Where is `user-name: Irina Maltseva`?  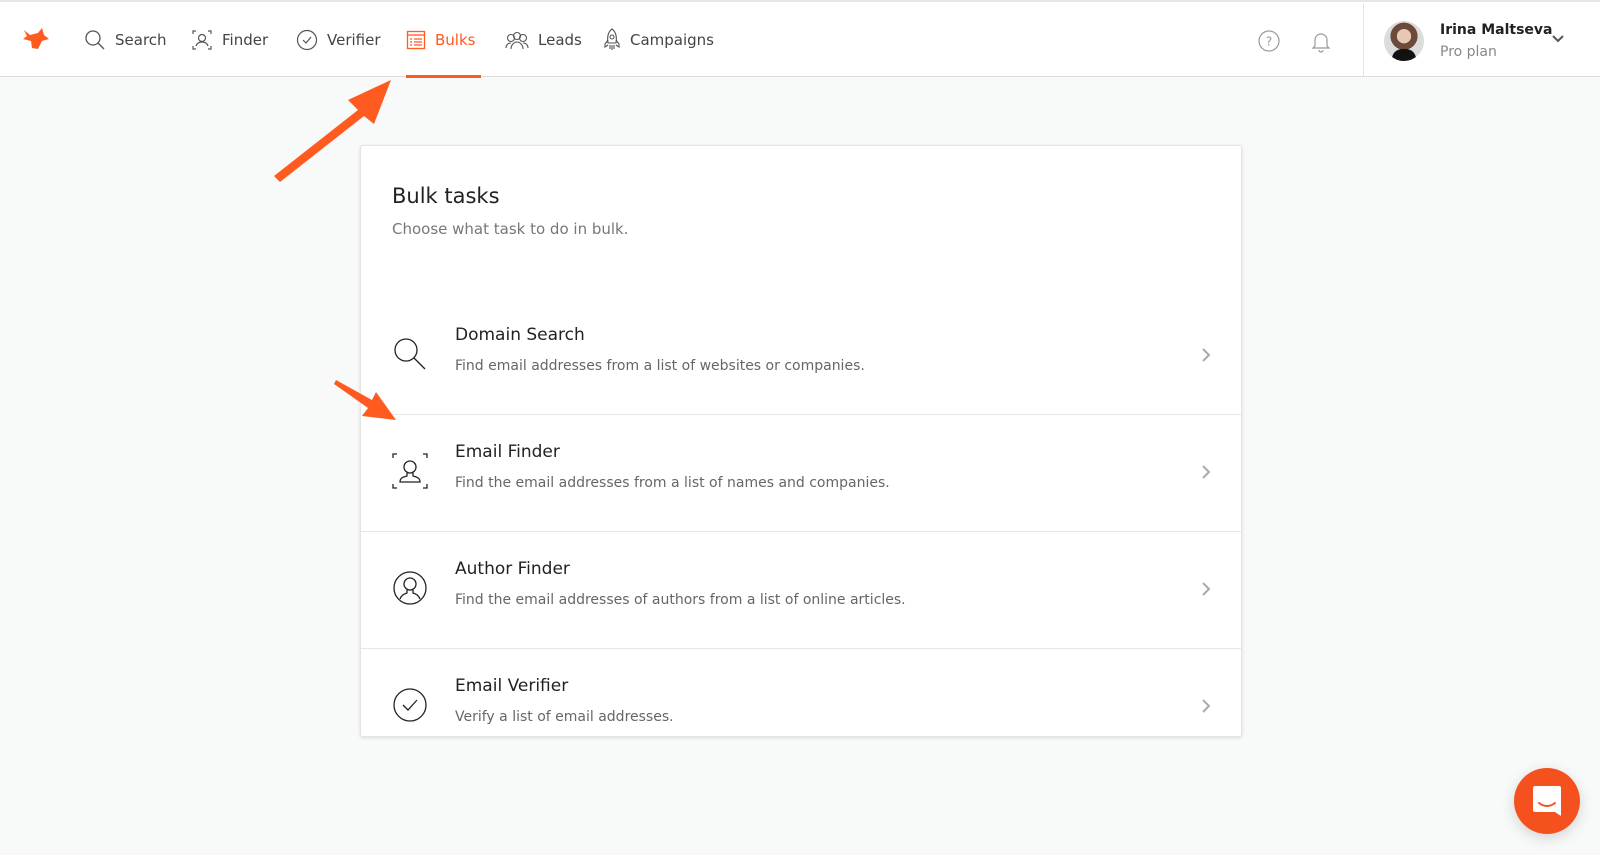 user-name: Irina Maltseva is located at coordinates (1496, 30).